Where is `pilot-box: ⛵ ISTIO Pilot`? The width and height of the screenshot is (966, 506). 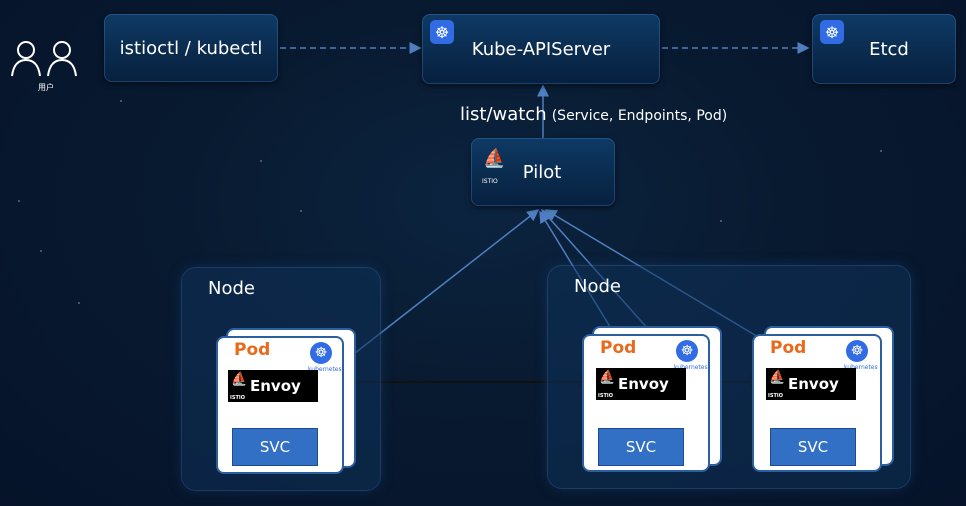
pilot-box: ⛵ ISTIO Pilot is located at coordinates (543, 172).